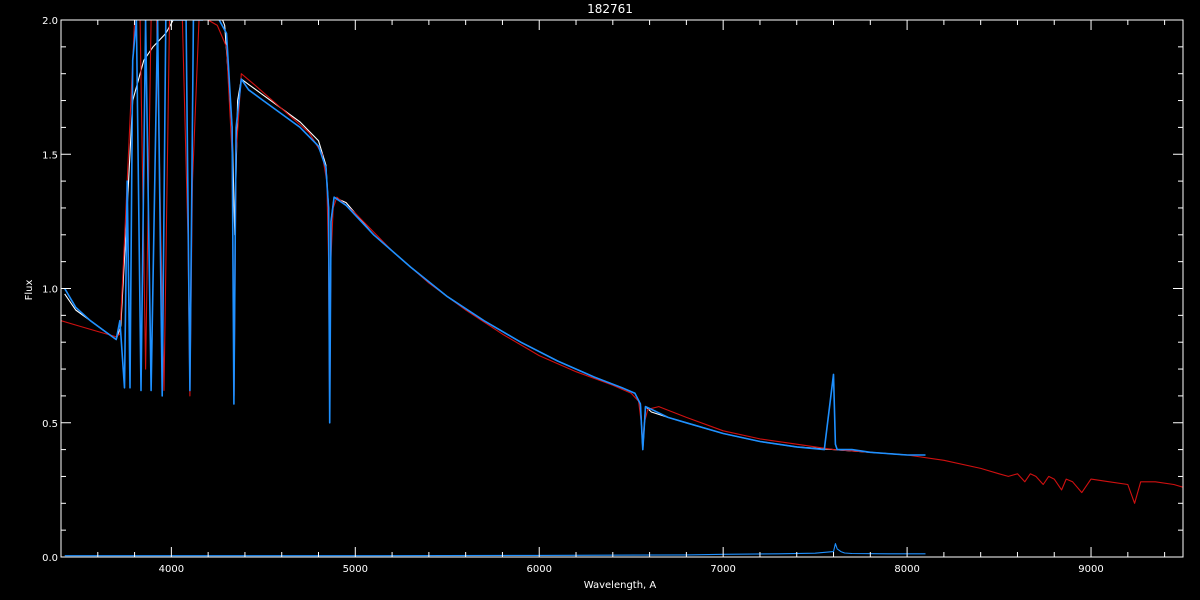 Image resolution: width=1200 pixels, height=600 pixels. I want to click on y-tick-label: 1.0, so click(50, 290).